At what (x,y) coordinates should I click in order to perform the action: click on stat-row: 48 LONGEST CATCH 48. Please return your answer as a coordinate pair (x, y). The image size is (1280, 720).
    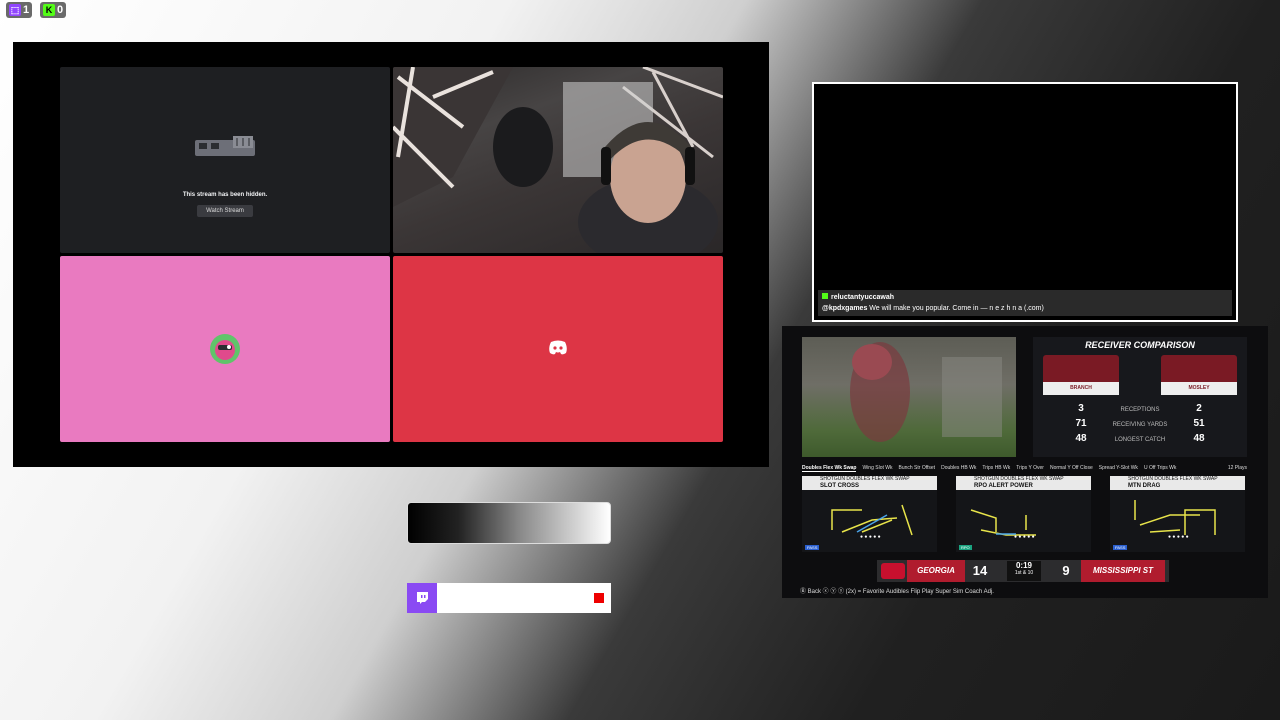
    Looking at the image, I should click on (1140, 440).